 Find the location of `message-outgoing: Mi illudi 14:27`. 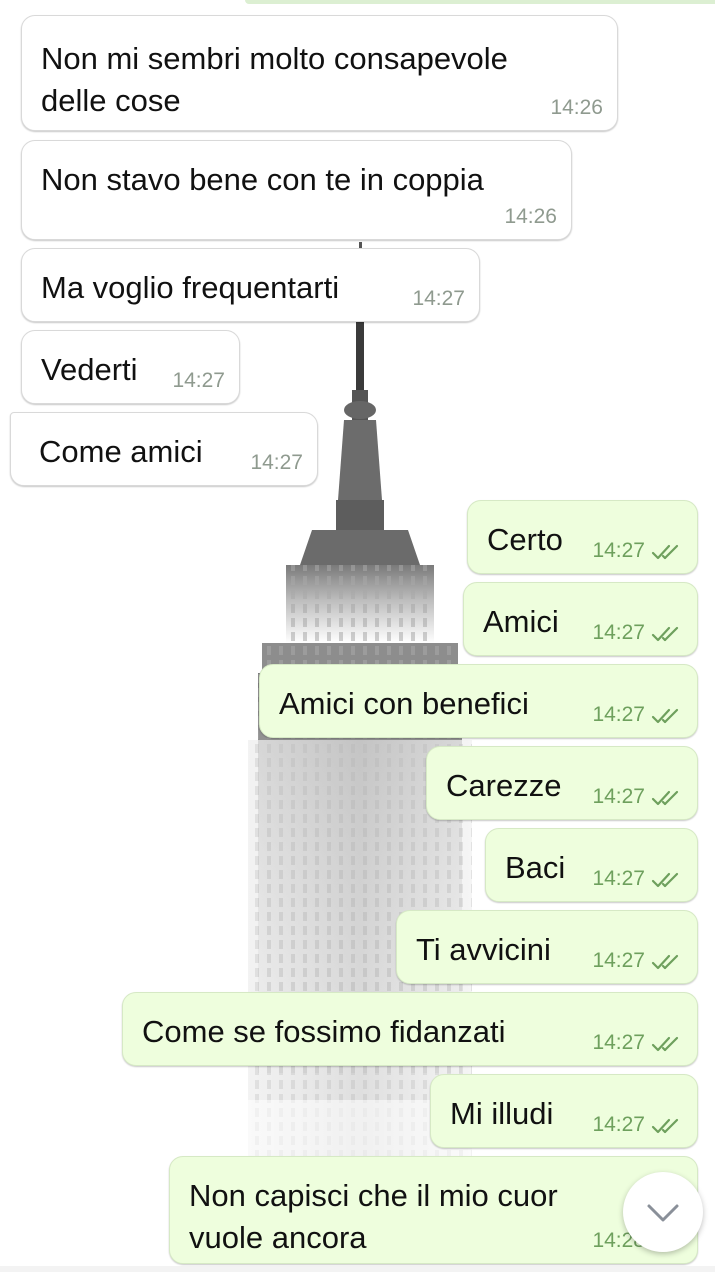

message-outgoing: Mi illudi 14:27 is located at coordinates (564, 1111).